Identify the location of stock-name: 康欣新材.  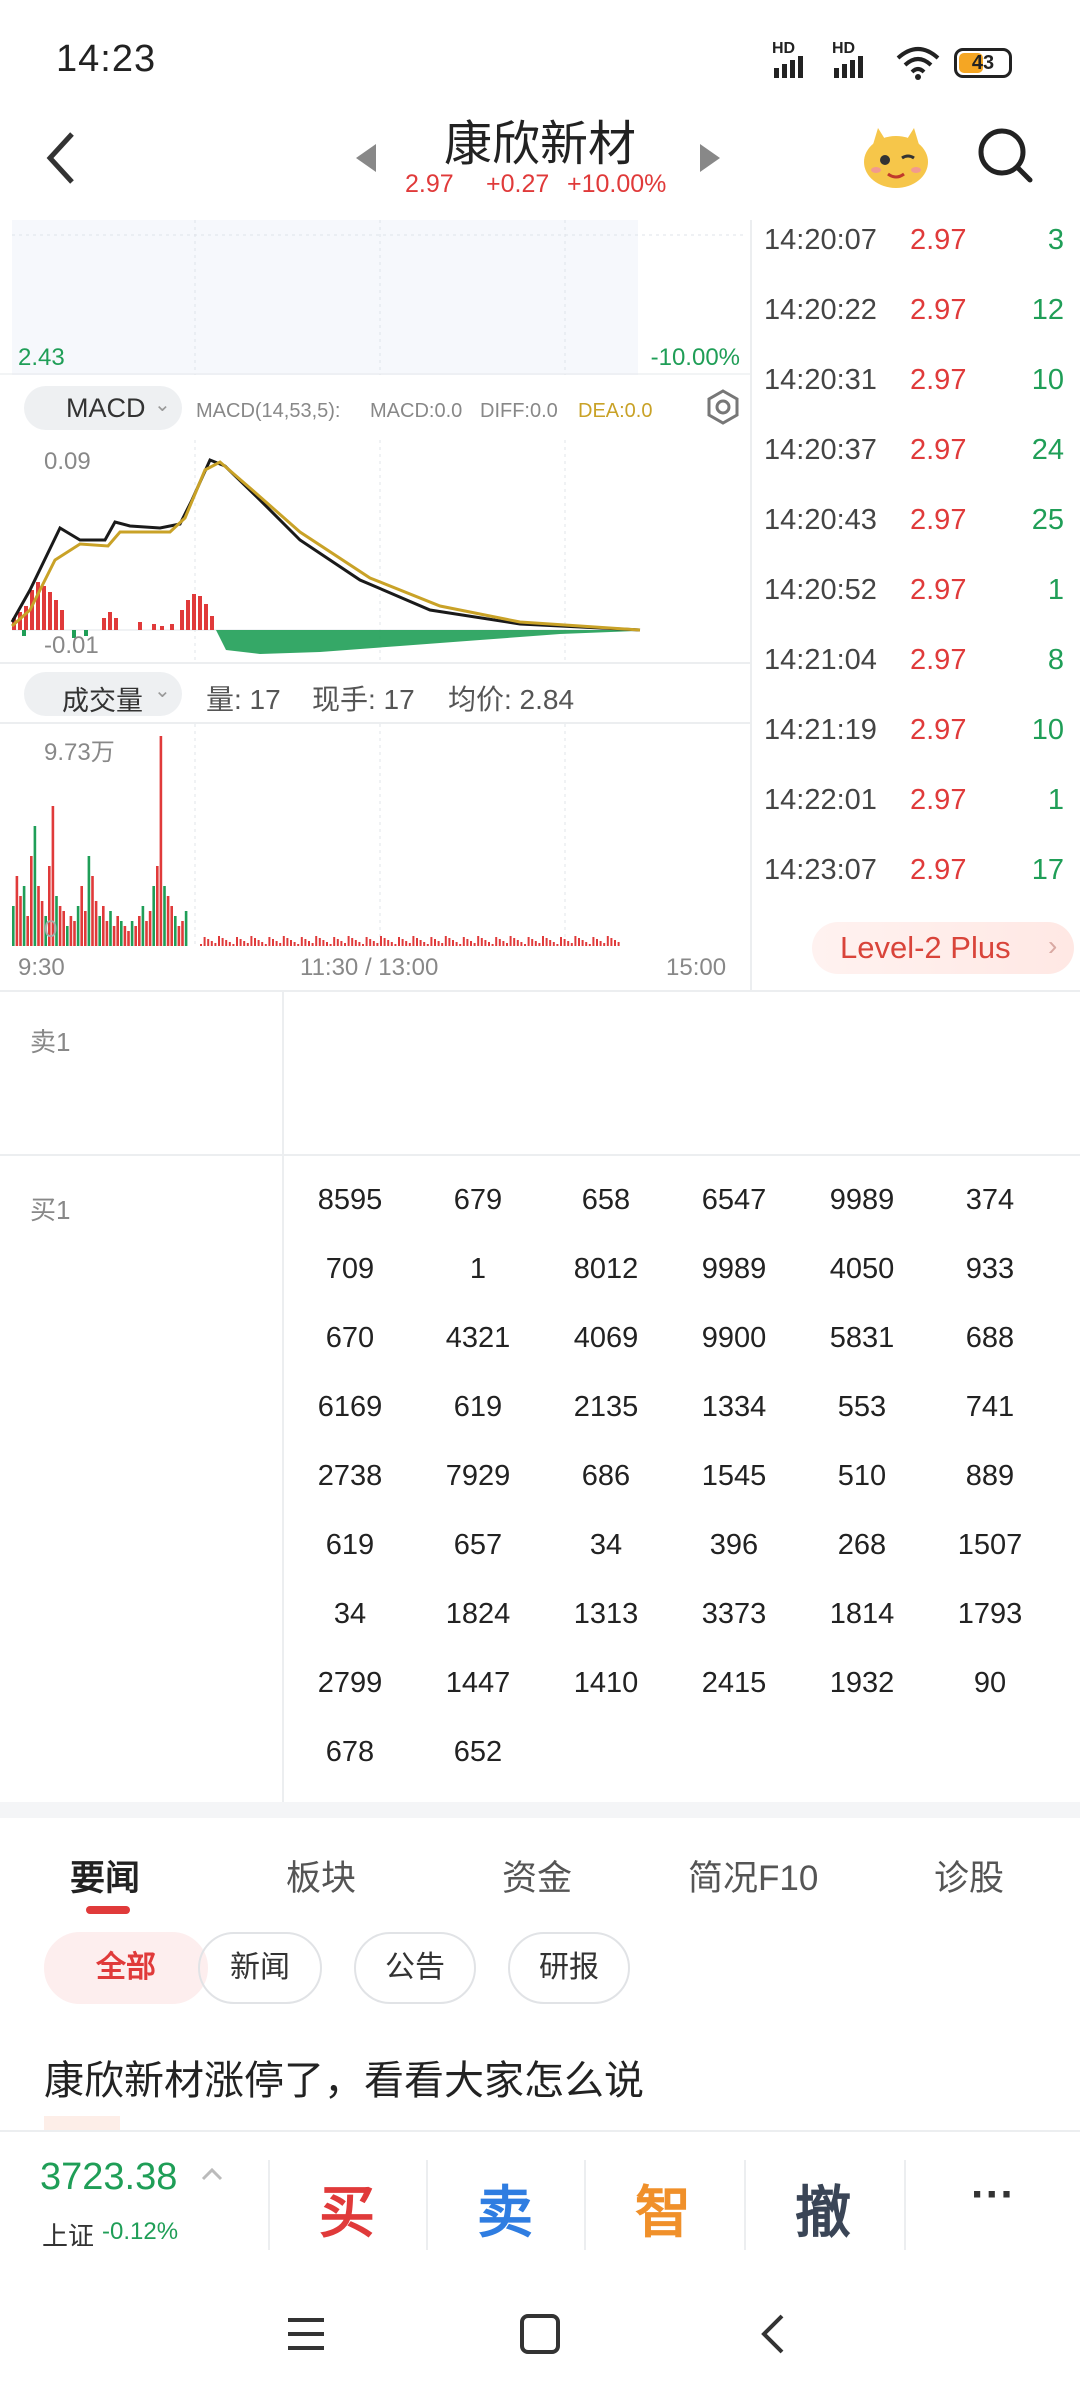
(539, 144).